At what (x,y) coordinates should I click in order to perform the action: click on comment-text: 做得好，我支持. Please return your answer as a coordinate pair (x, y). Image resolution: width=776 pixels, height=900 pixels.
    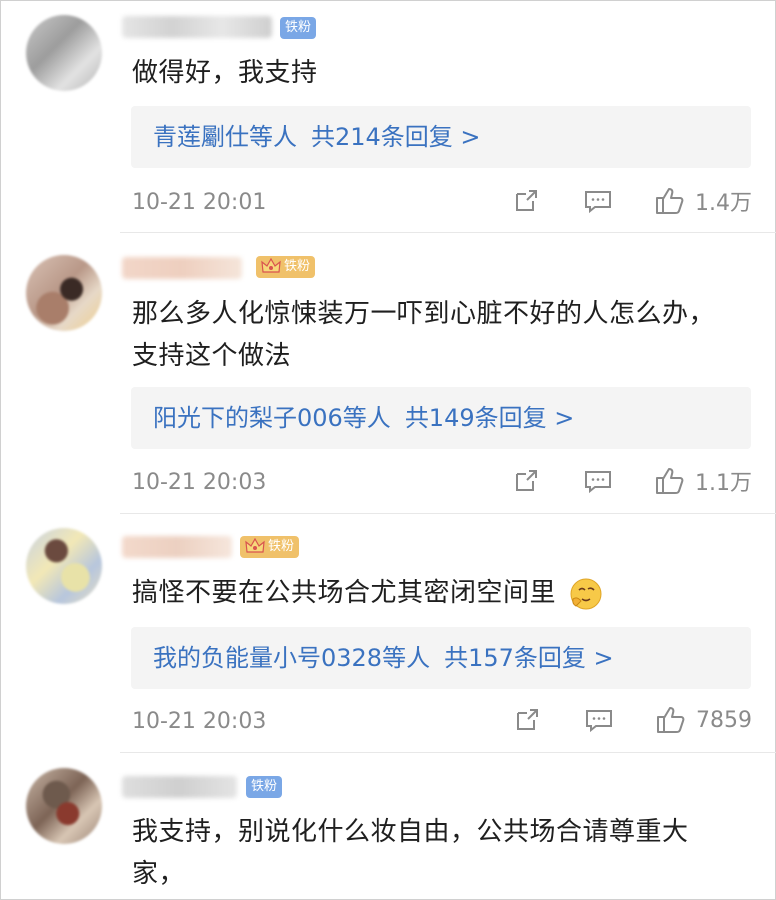
    Looking at the image, I should click on (225, 73).